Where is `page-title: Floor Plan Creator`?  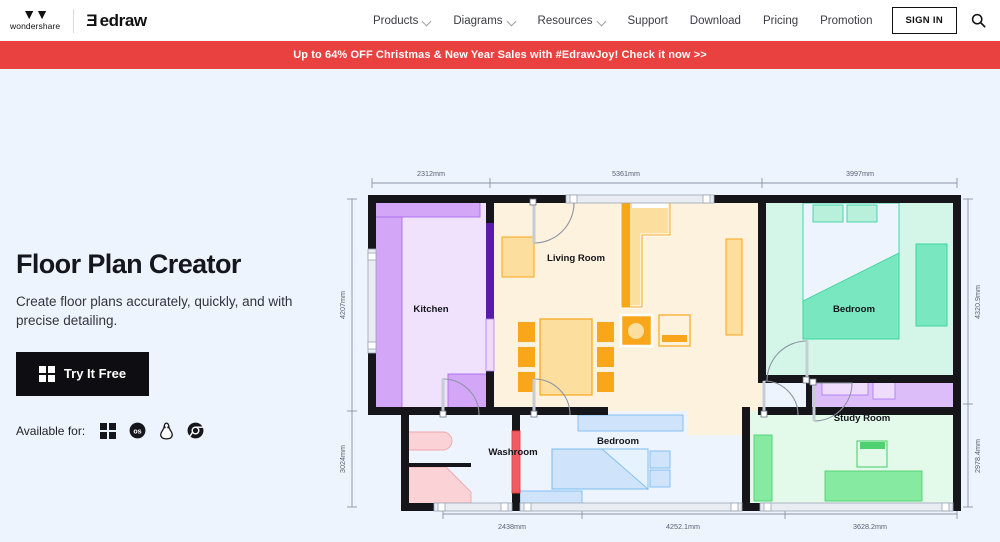
page-title: Floor Plan Creator is located at coordinates (128, 264).